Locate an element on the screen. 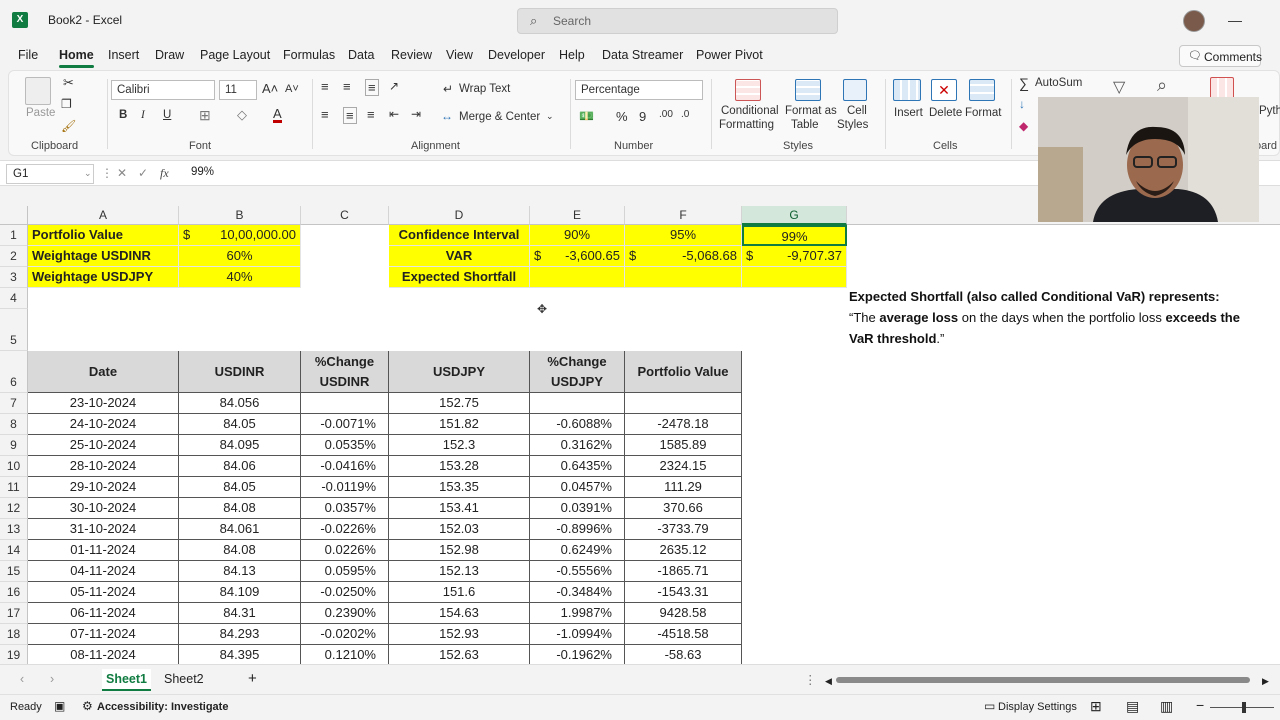 The width and height of the screenshot is (1280, 720). tab-file: File is located at coordinates (28, 55).